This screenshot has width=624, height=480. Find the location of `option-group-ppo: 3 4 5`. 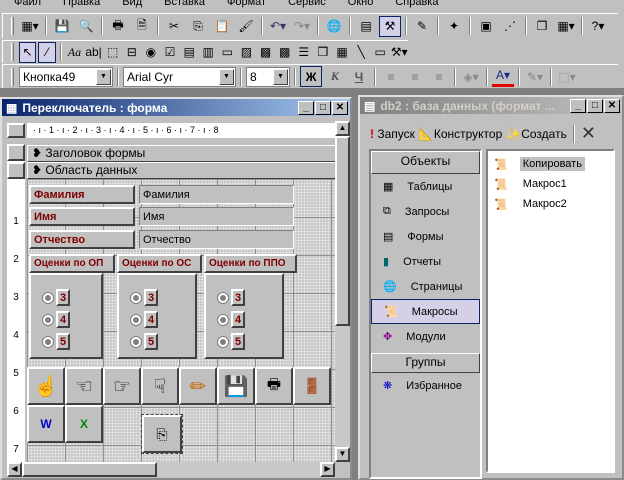

option-group-ppo: 3 4 5 is located at coordinates (244, 316).